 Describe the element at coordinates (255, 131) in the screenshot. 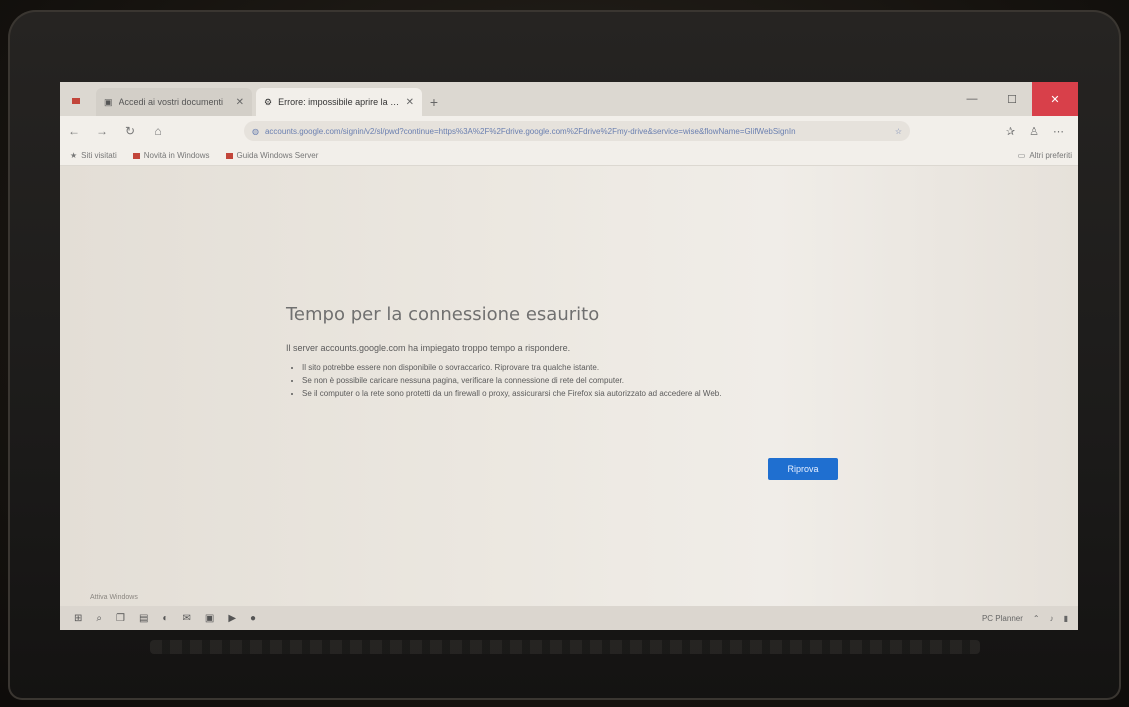

I see `globe-icon: ◍` at that location.